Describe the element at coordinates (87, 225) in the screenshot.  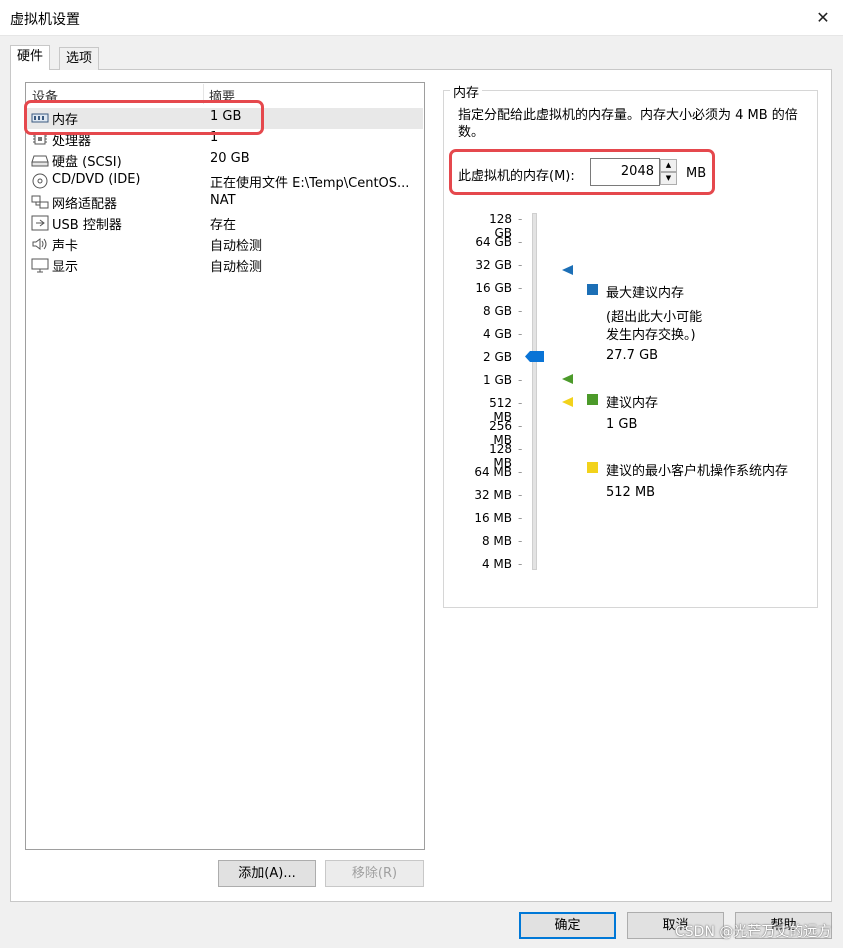
I see `device-name: USB 控制器` at that location.